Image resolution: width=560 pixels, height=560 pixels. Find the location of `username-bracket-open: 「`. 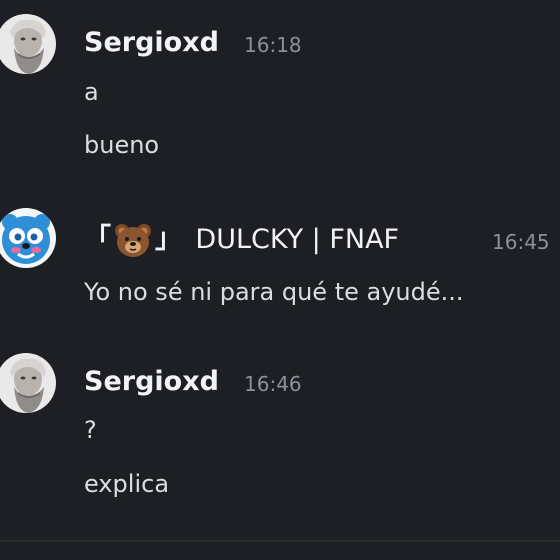

username-bracket-open: 「 is located at coordinates (97, 239).